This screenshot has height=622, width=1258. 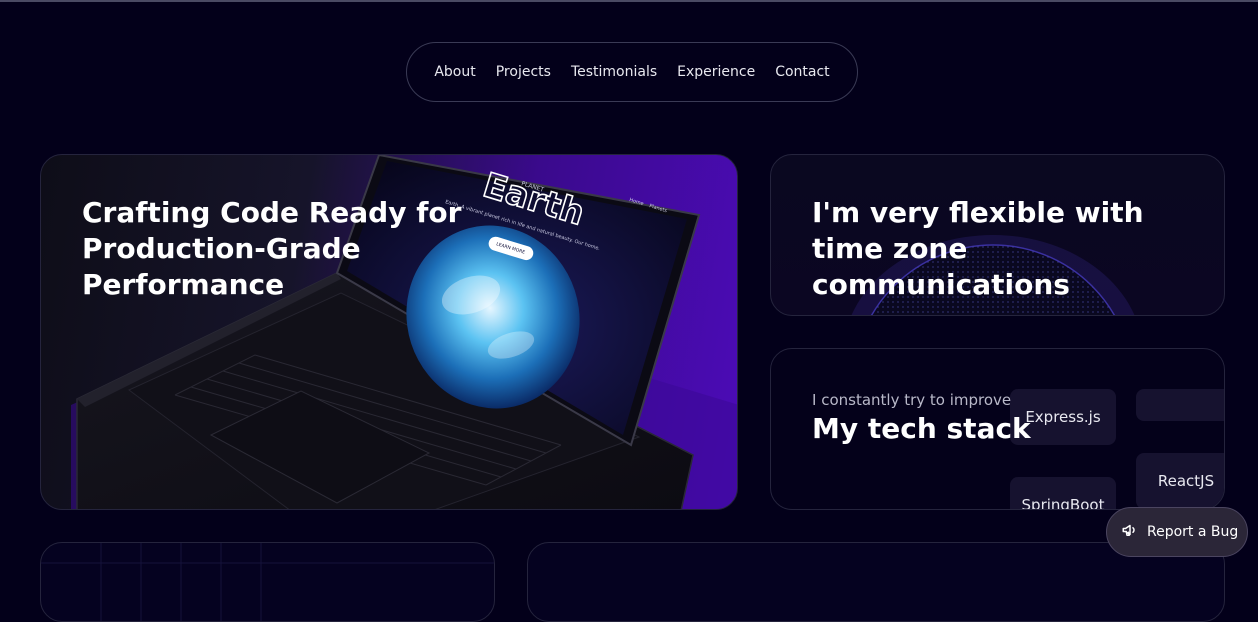 I want to click on chip-springboot: SpringBoot, so click(x=1063, y=493).